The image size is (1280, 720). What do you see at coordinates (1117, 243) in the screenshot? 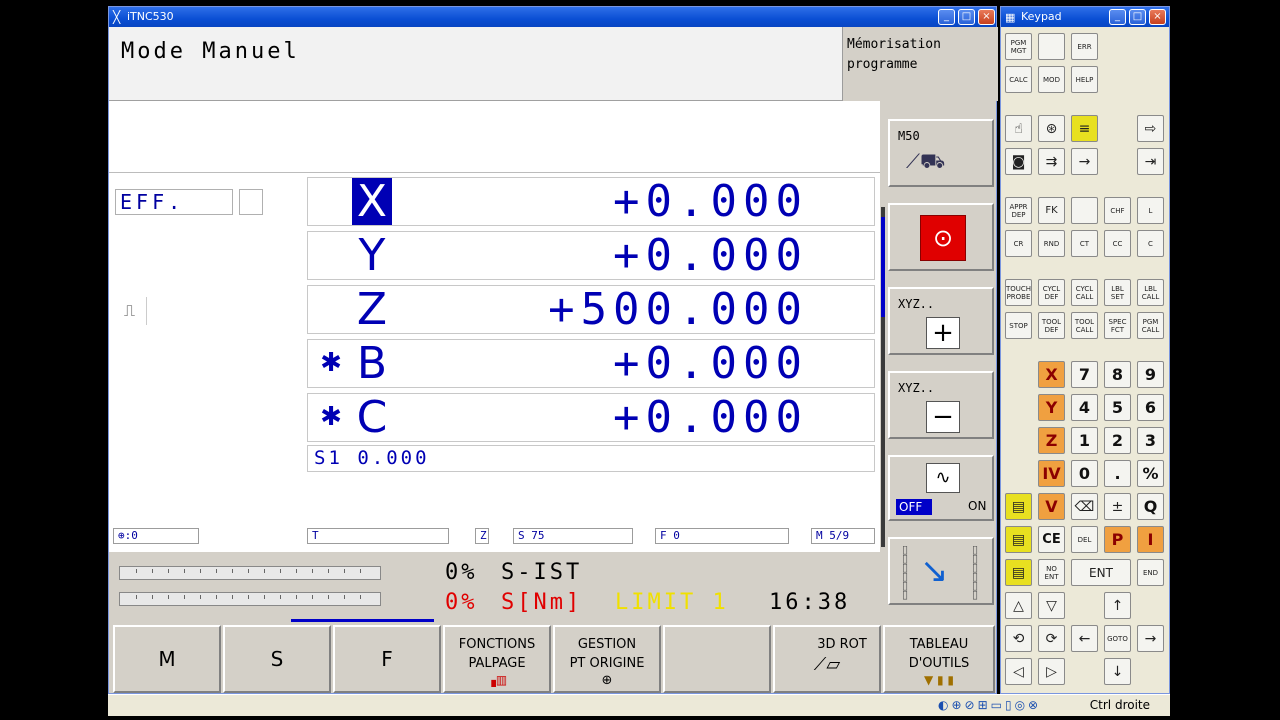
I see `key-cc: CC` at bounding box center [1117, 243].